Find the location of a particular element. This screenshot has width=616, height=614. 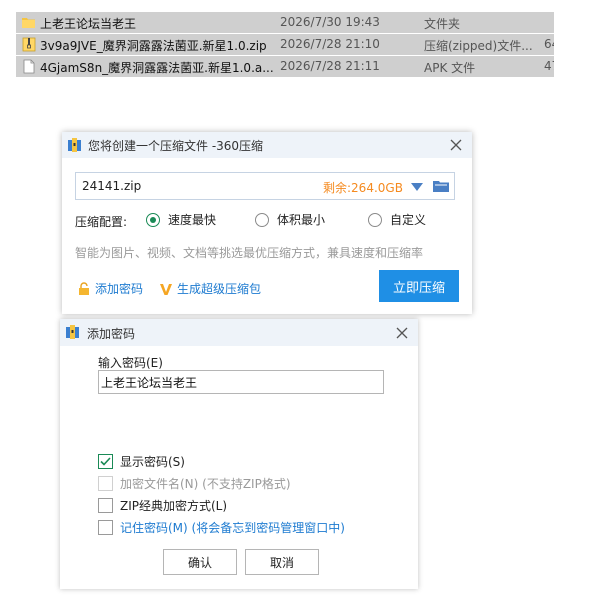

password-input is located at coordinates (241, 382).